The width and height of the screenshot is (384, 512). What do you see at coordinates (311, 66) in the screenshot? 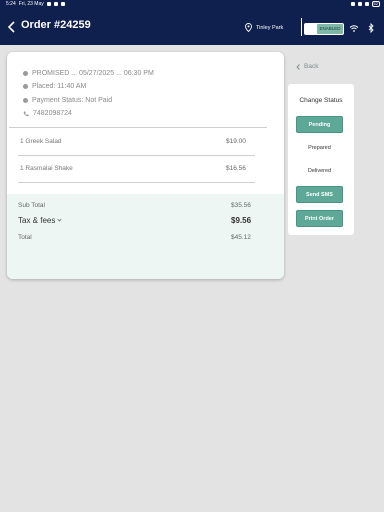
I see `back-label: Back` at bounding box center [311, 66].